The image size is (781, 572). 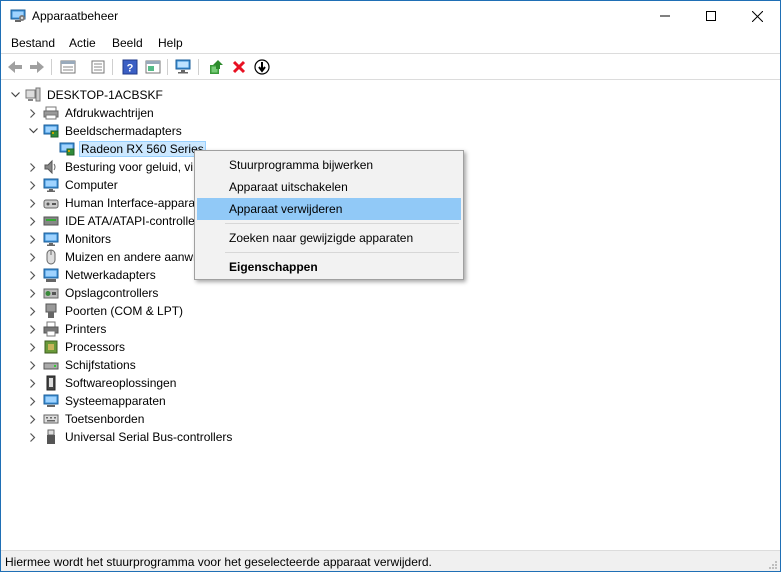 What do you see at coordinates (15, 67) in the screenshot?
I see `back-icon` at bounding box center [15, 67].